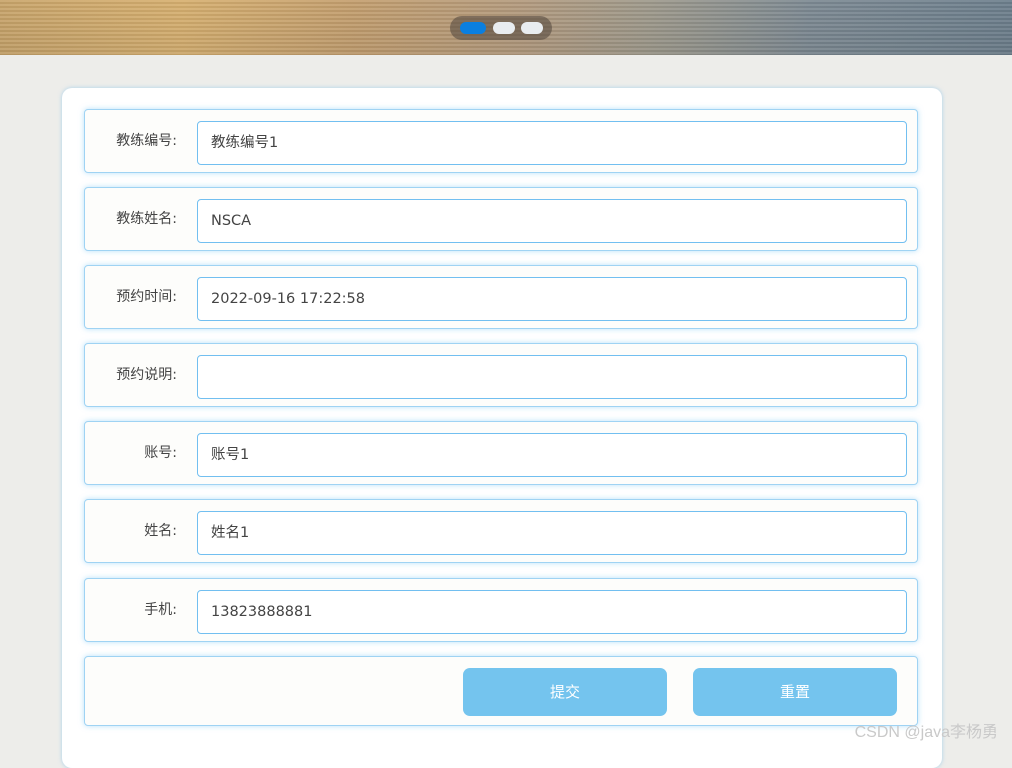 This screenshot has width=1012, height=768. What do you see at coordinates (552, 221) in the screenshot?
I see `coach-name-input: NSCA` at bounding box center [552, 221].